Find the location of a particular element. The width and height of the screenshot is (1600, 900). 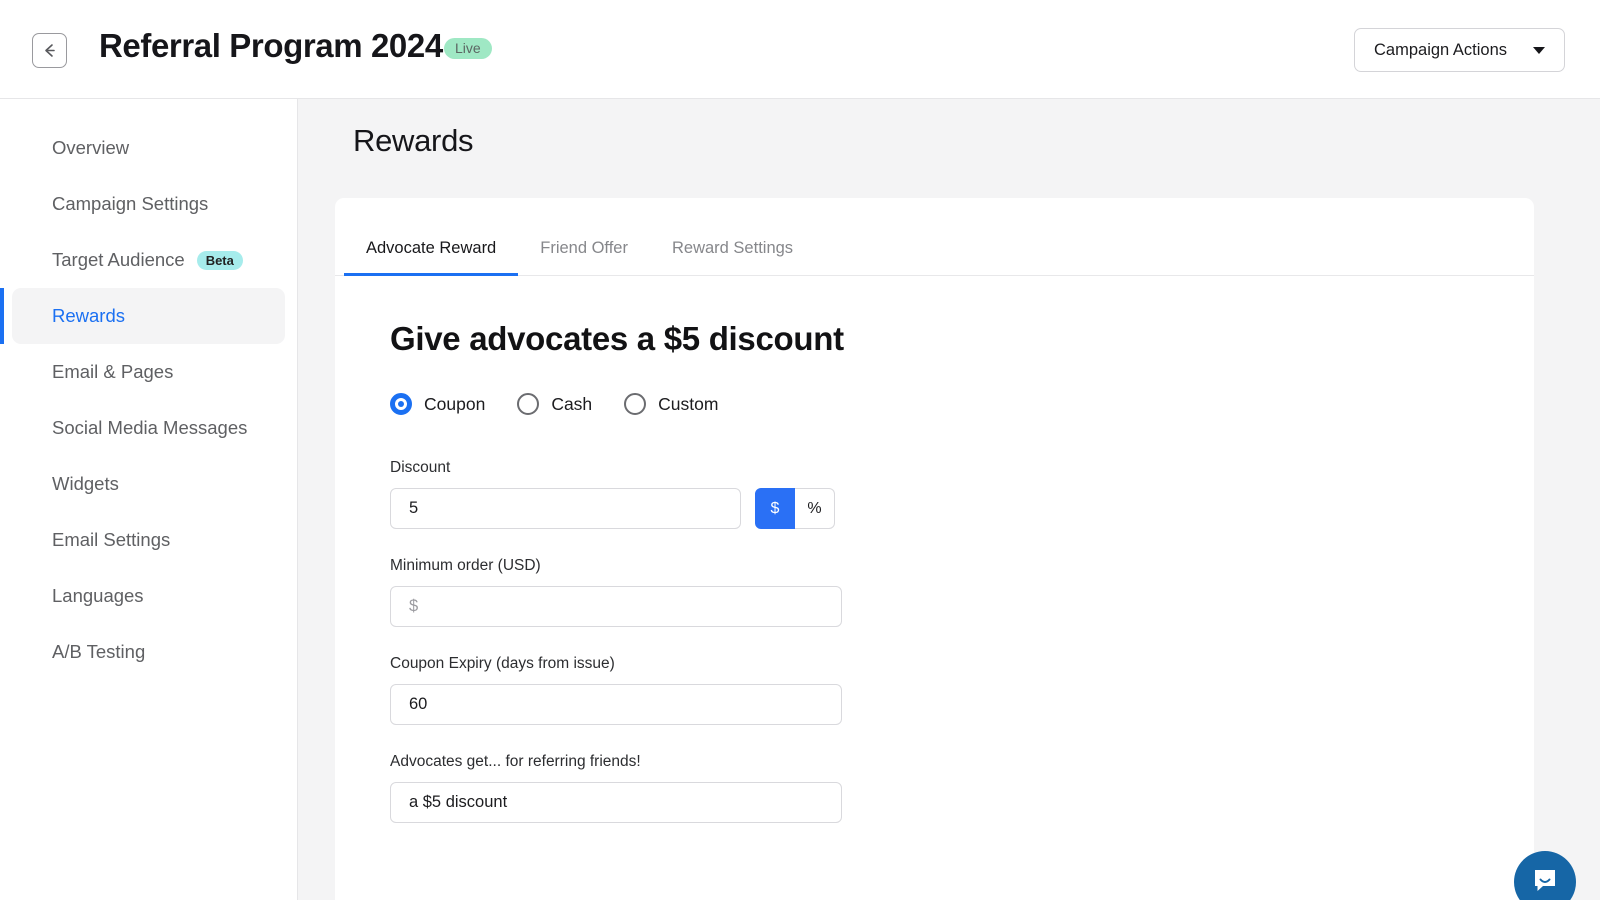

sidebar-item-label: Email & Pages is located at coordinates (113, 371).